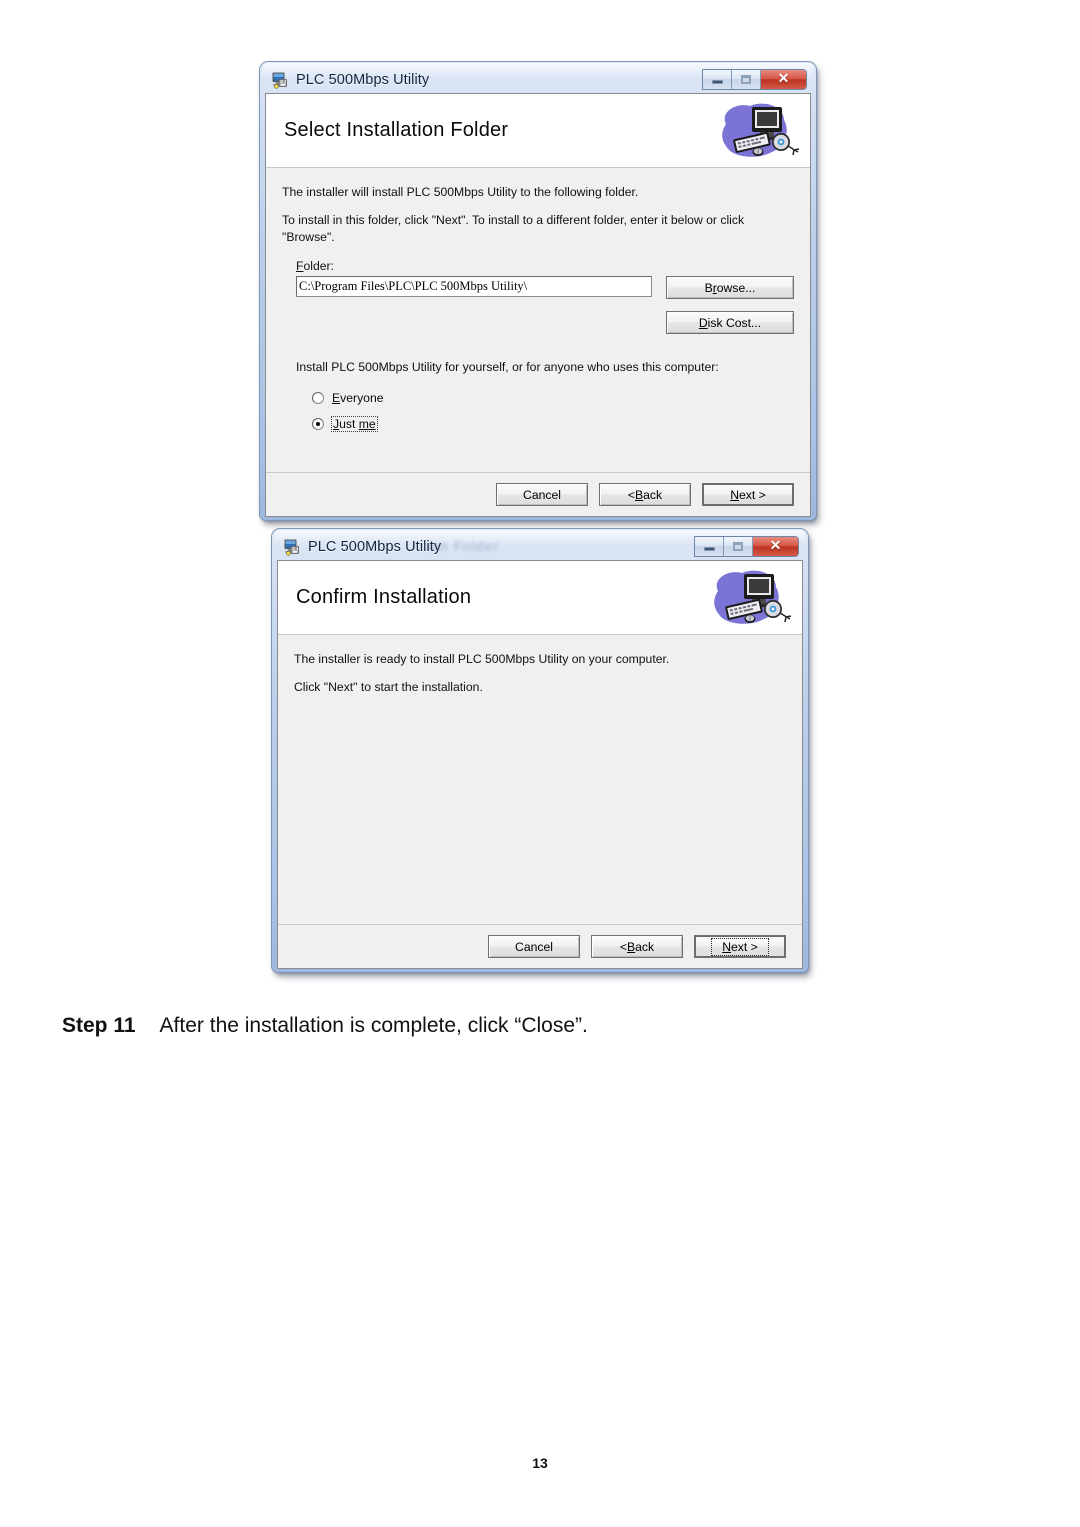 This screenshot has width=1080, height=1527. What do you see at coordinates (553, 411) in the screenshot?
I see `install-scope-radio-group: Everyone Just me` at bounding box center [553, 411].